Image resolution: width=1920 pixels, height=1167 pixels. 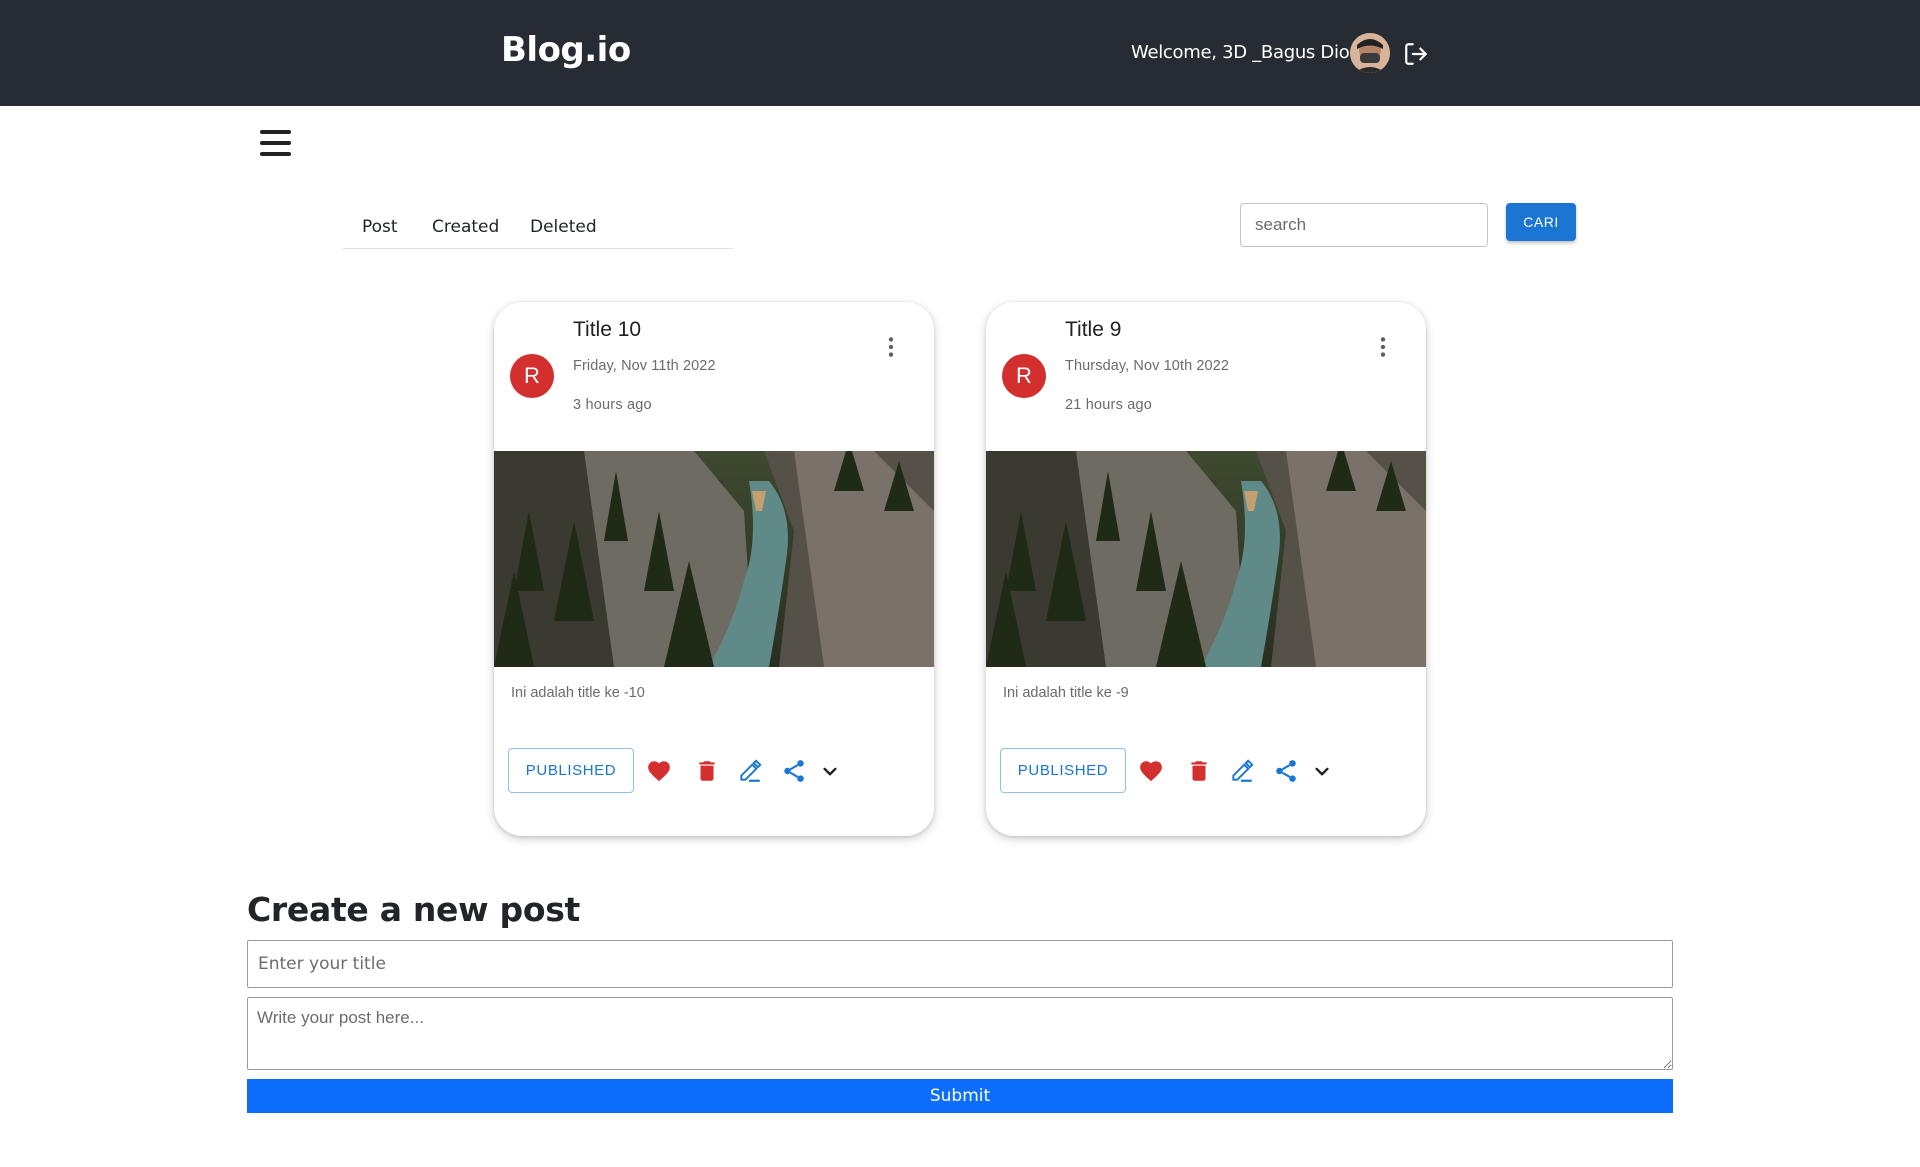 I want to click on post-title: Title 9, so click(x=1093, y=329).